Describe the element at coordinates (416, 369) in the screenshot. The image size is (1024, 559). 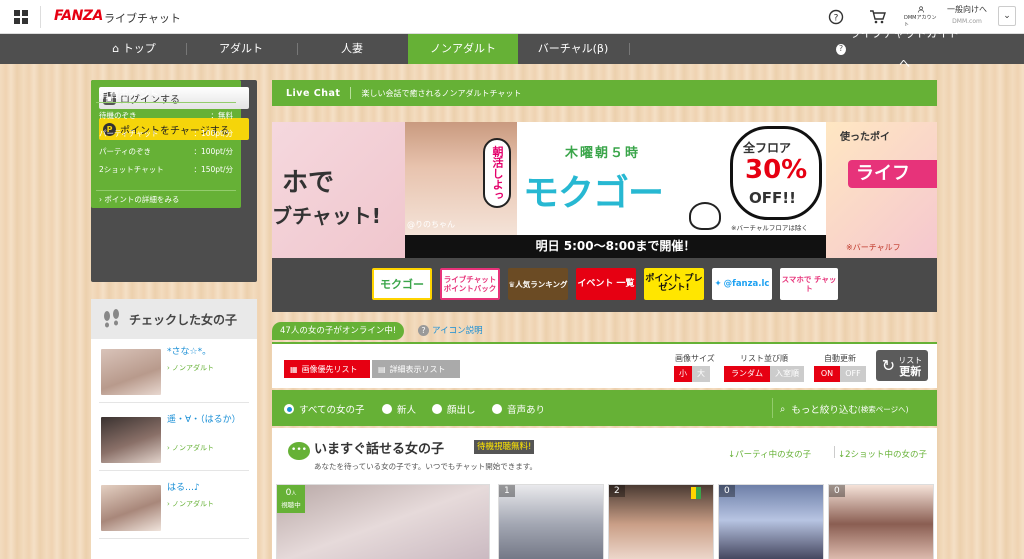
I see `view-detail: ▤ 詳細表示リスト` at that location.